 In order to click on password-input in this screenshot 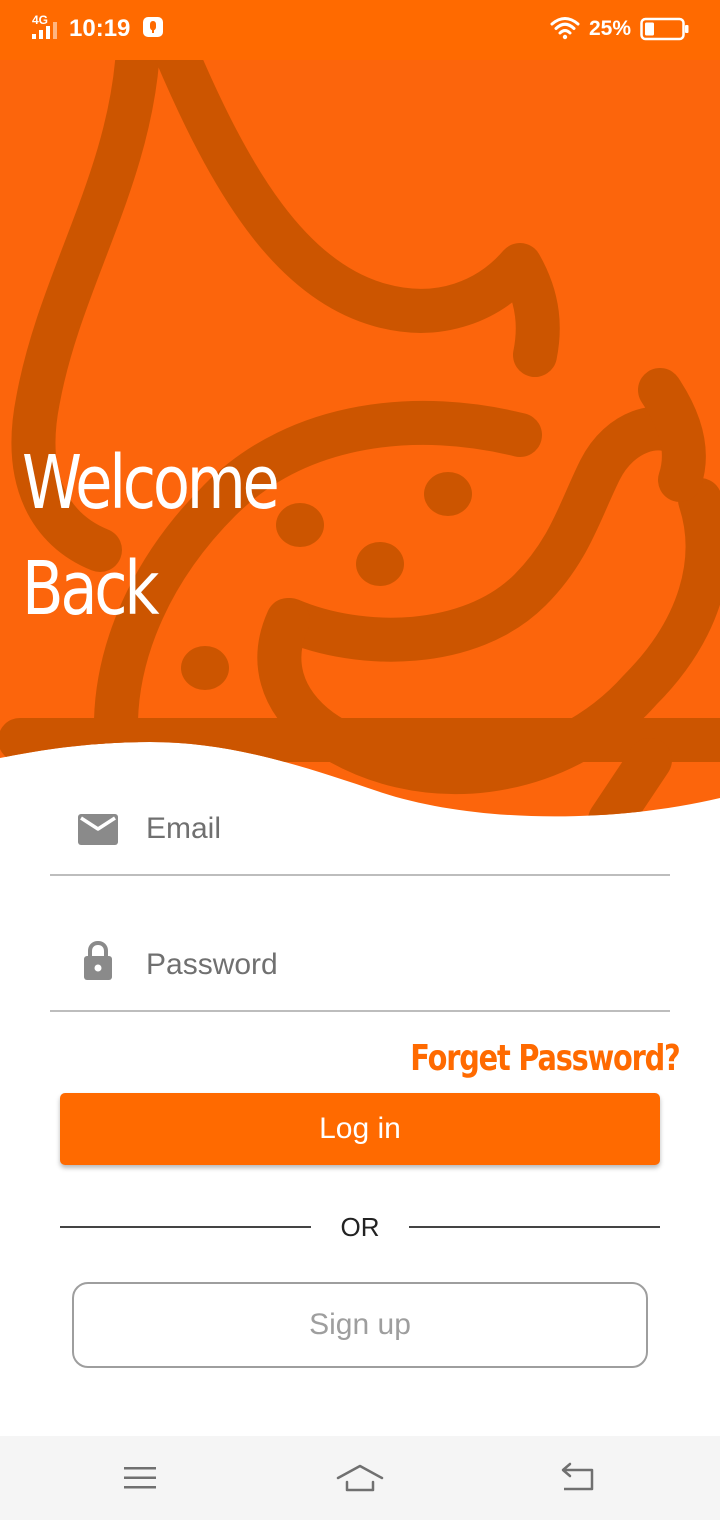, I will do `click(396, 965)`.